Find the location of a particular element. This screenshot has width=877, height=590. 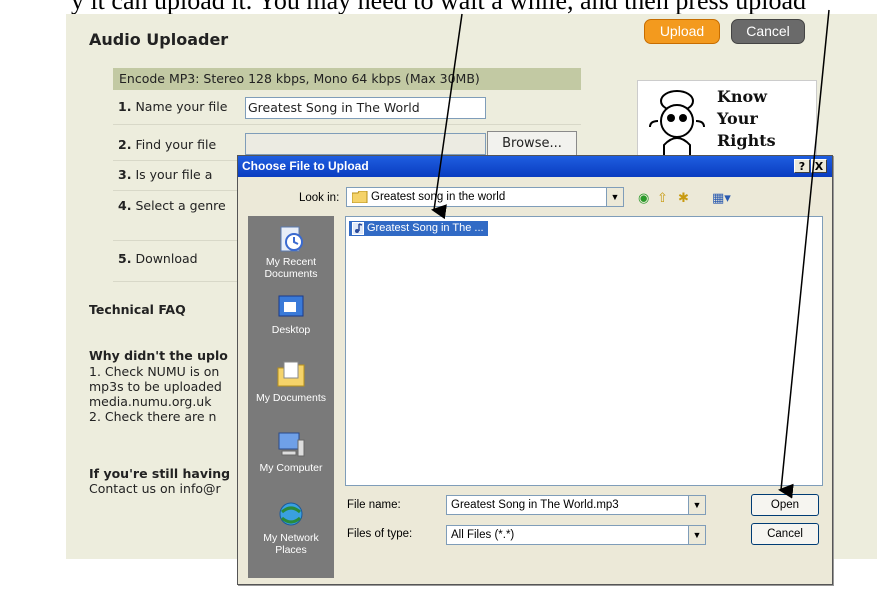

arrow-to-file is located at coordinates (447, 116).